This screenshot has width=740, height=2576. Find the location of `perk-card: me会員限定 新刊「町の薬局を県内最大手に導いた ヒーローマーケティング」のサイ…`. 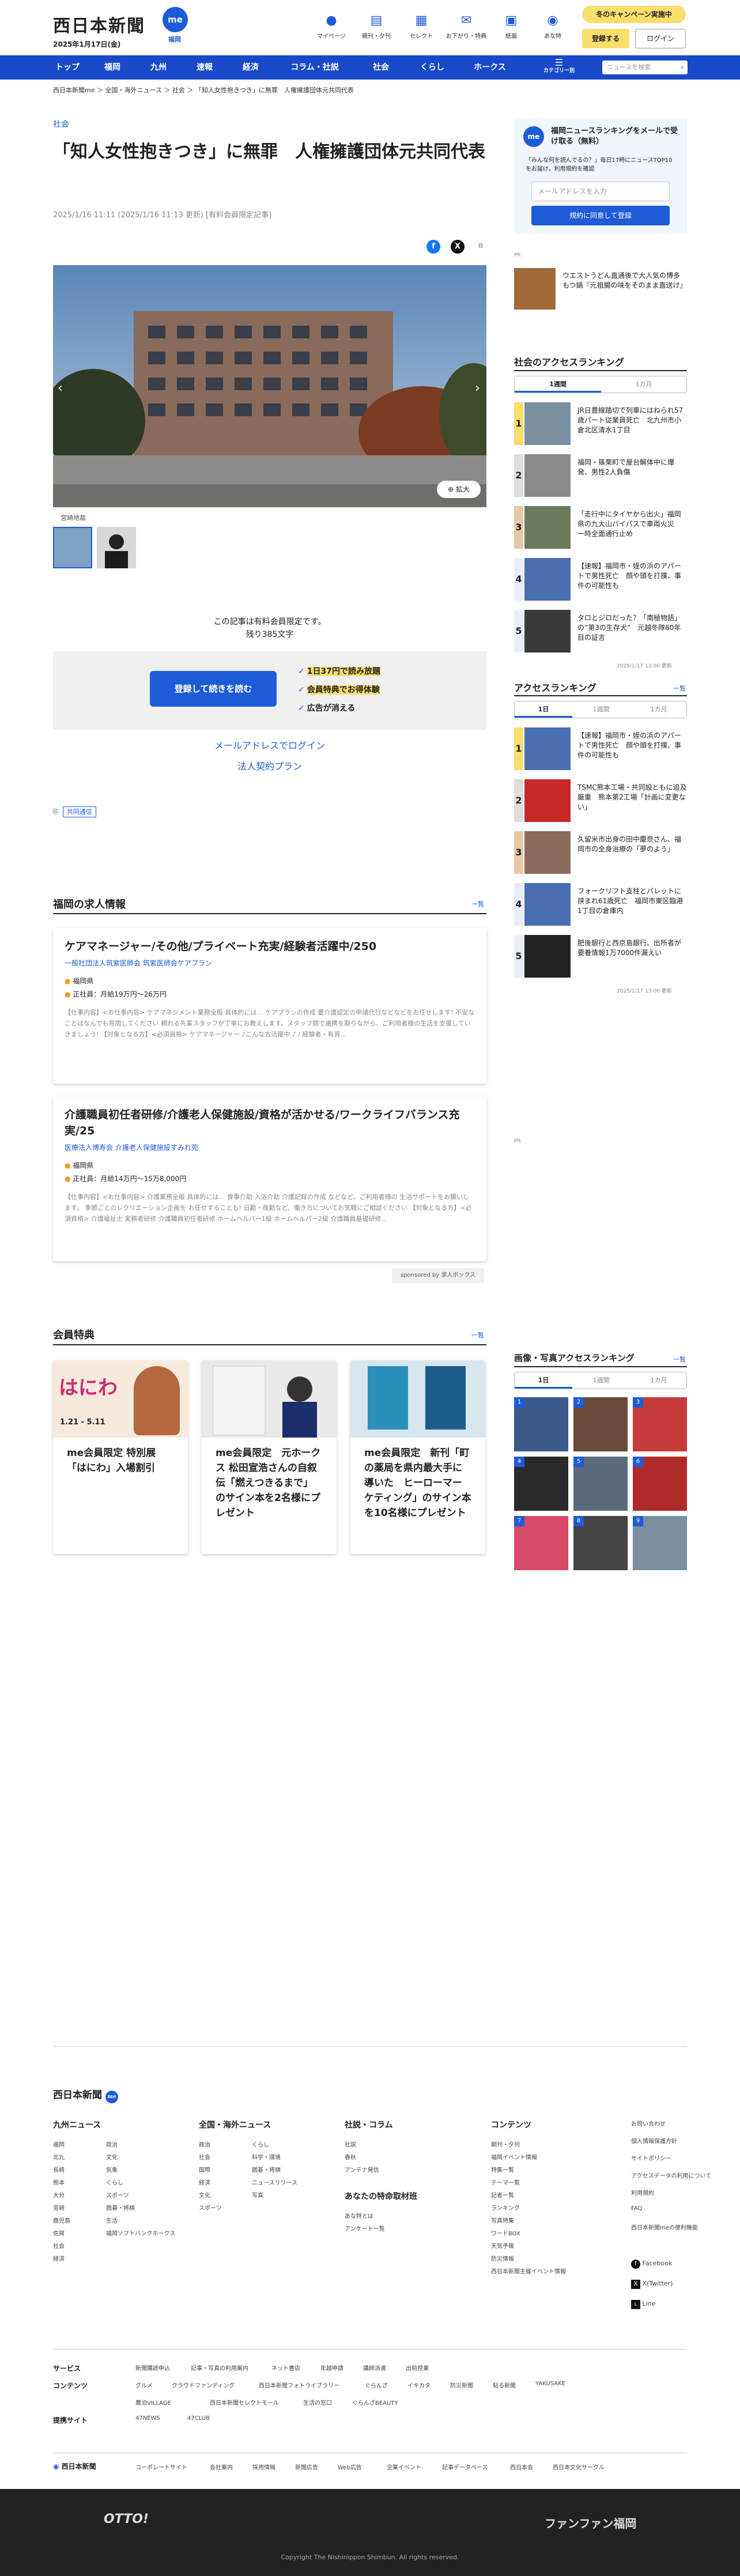

perk-card: me会員限定 新刊「町の薬局を県内最大手に導いた ヒーローマーケティング」のサイ… is located at coordinates (417, 1457).